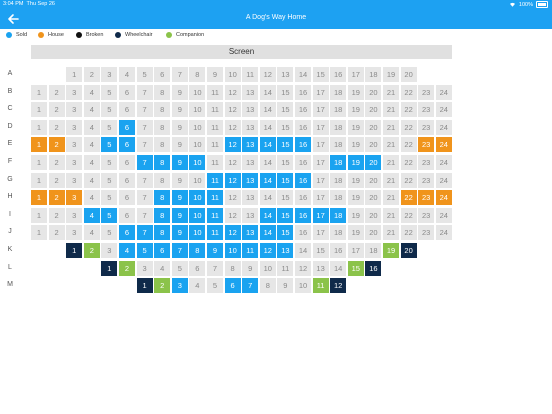  What do you see at coordinates (355, 110) in the screenshot?
I see `seat-c-19: 19` at bounding box center [355, 110].